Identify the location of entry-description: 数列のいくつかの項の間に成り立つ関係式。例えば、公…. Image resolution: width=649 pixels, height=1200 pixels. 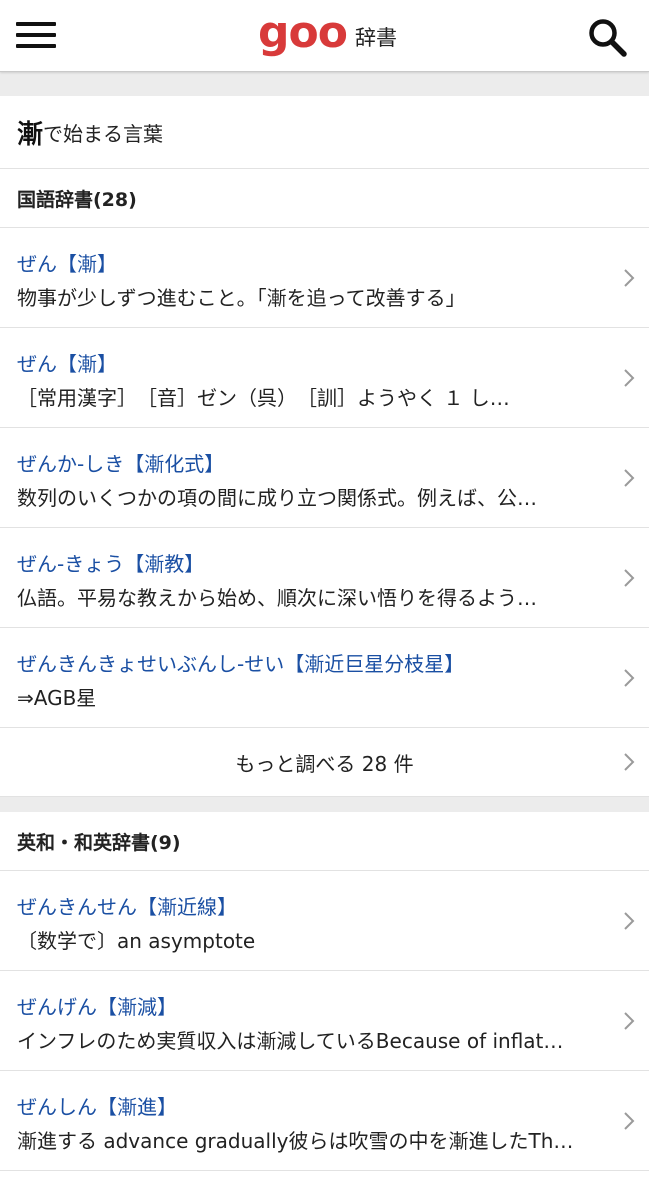
(277, 498).